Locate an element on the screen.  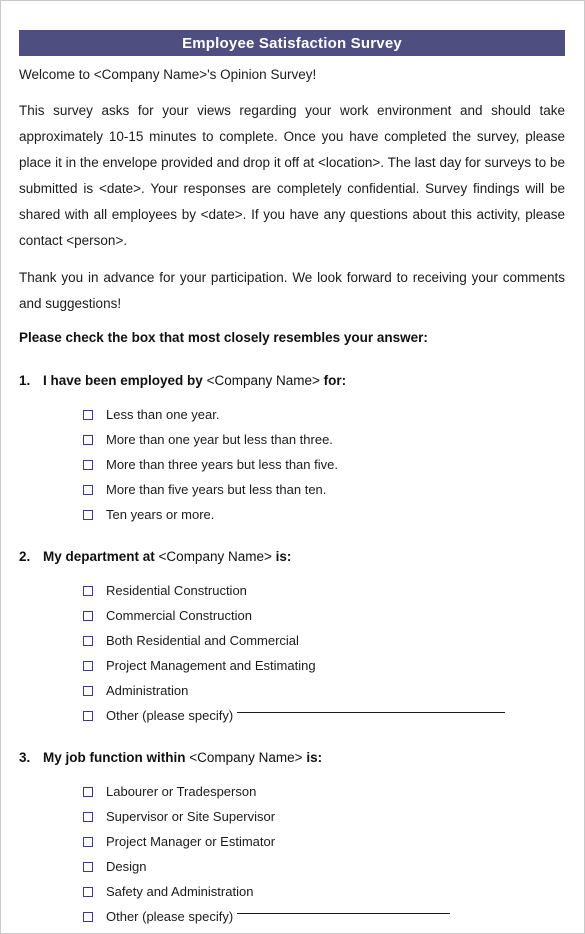
option-label: Labourer or Tradesperson is located at coordinates (181, 791).